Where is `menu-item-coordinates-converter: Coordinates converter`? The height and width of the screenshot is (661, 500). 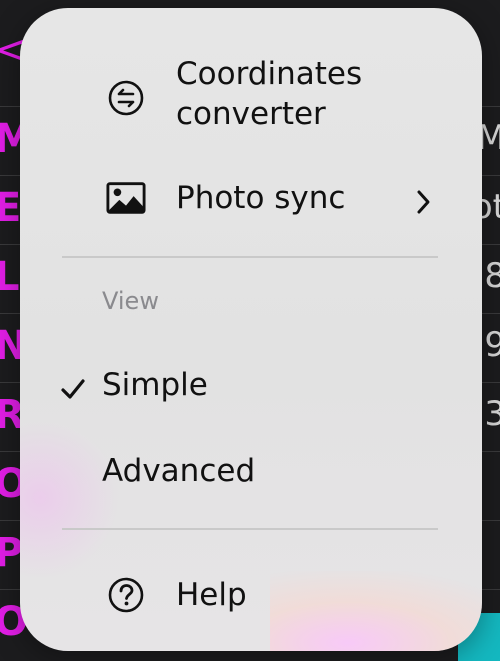
menu-item-coordinates-converter: Coordinates converter is located at coordinates (251, 100).